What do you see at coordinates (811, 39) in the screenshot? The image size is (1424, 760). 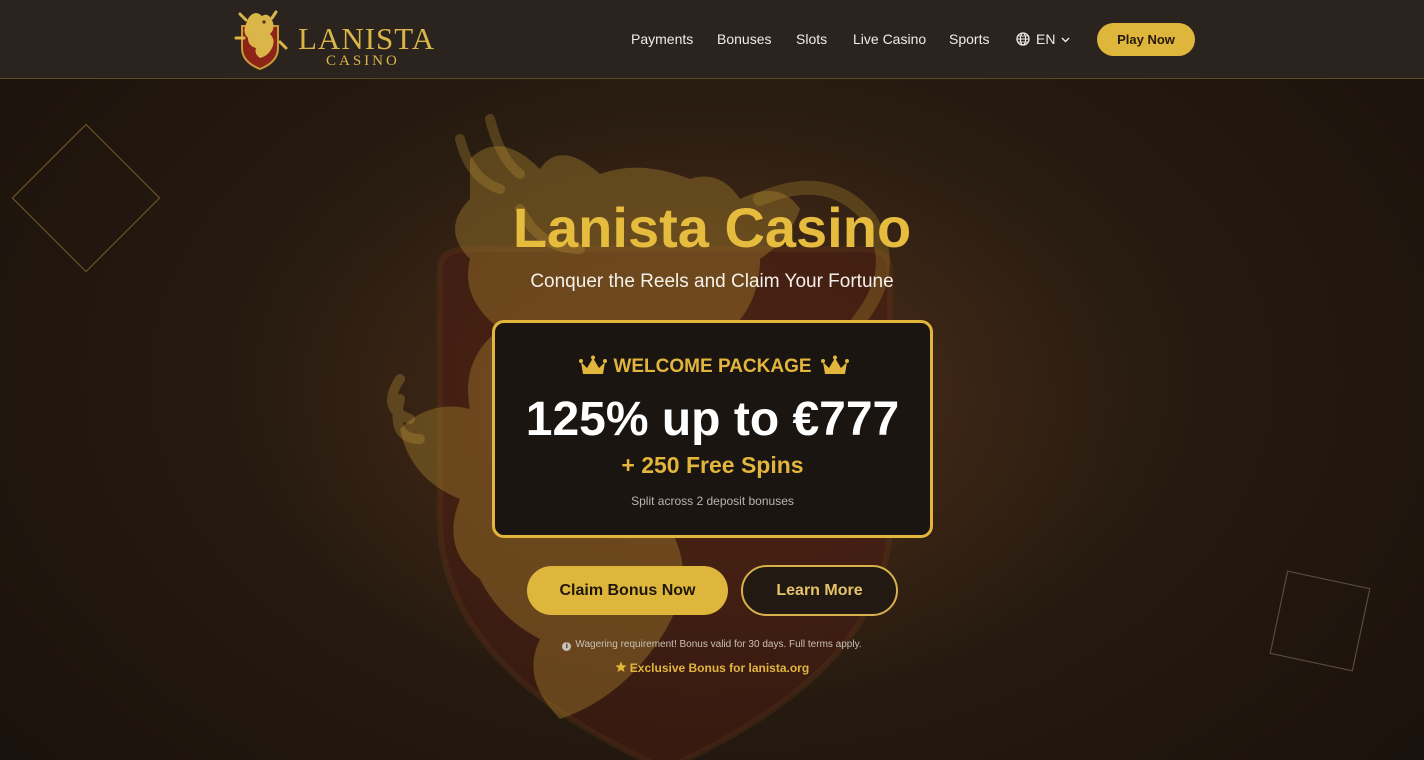 I see `nav-slots: Slots` at bounding box center [811, 39].